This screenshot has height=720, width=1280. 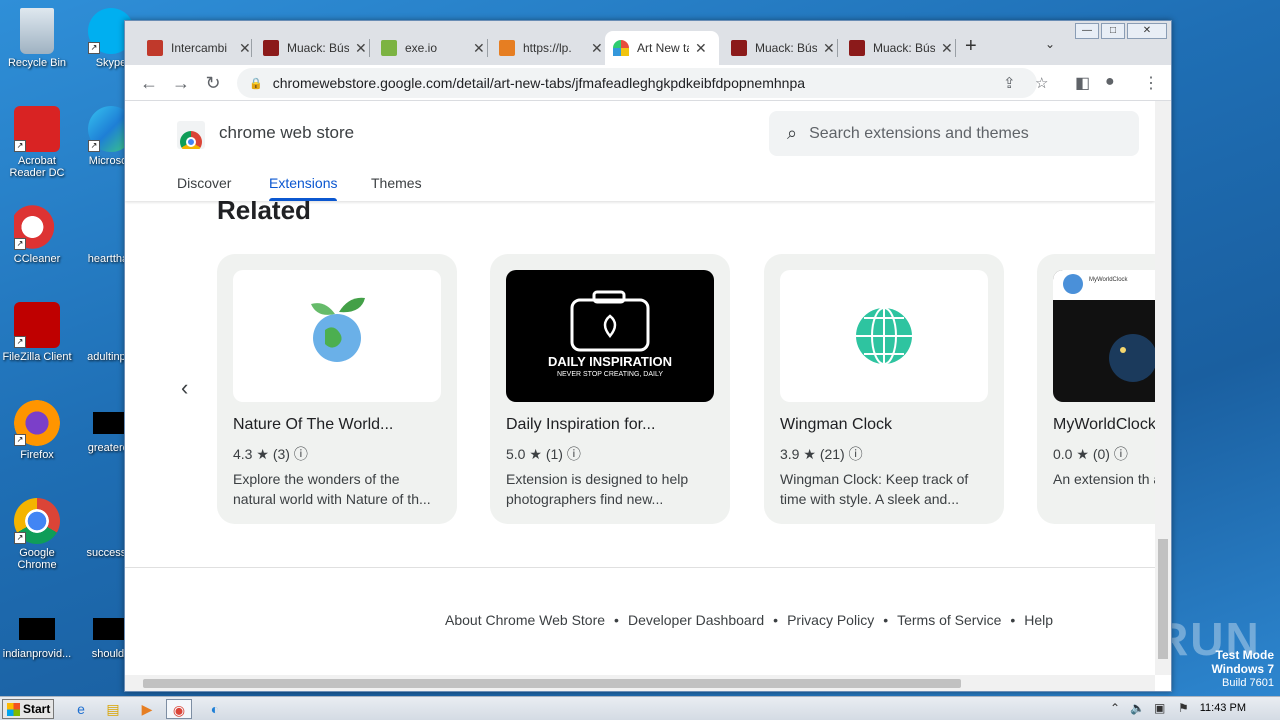 I want to click on lock-icon: 🔒, so click(x=256, y=83).